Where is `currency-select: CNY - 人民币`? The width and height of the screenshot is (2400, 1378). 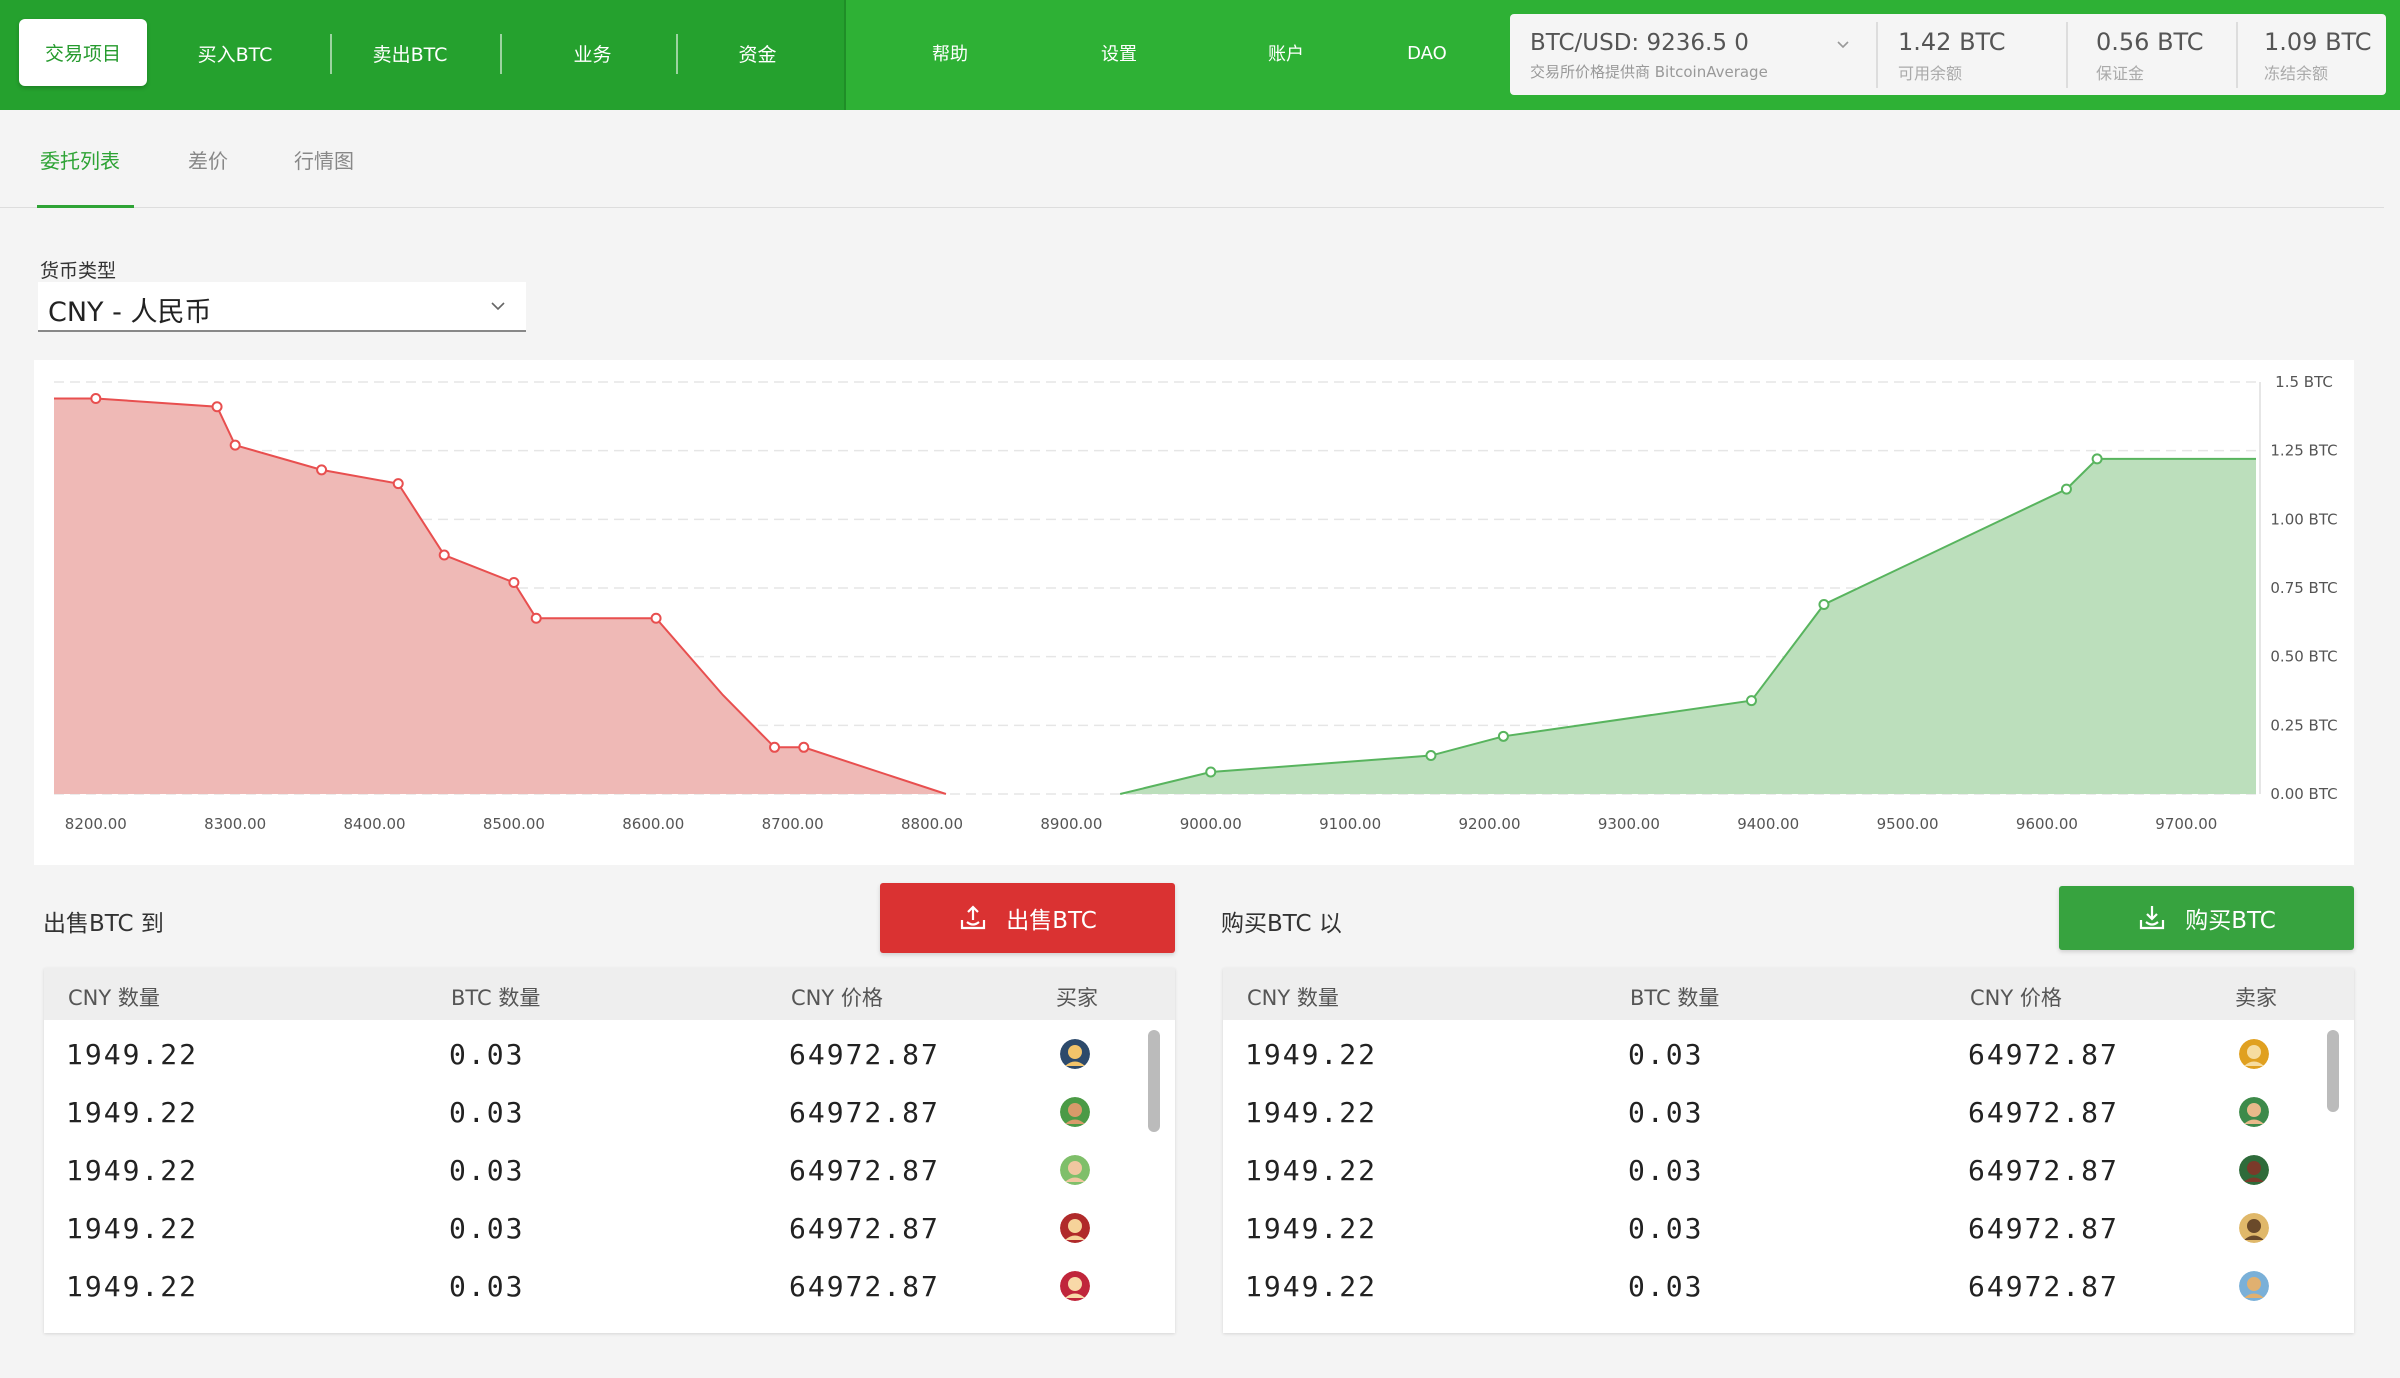 currency-select: CNY - 人民币 is located at coordinates (282, 307).